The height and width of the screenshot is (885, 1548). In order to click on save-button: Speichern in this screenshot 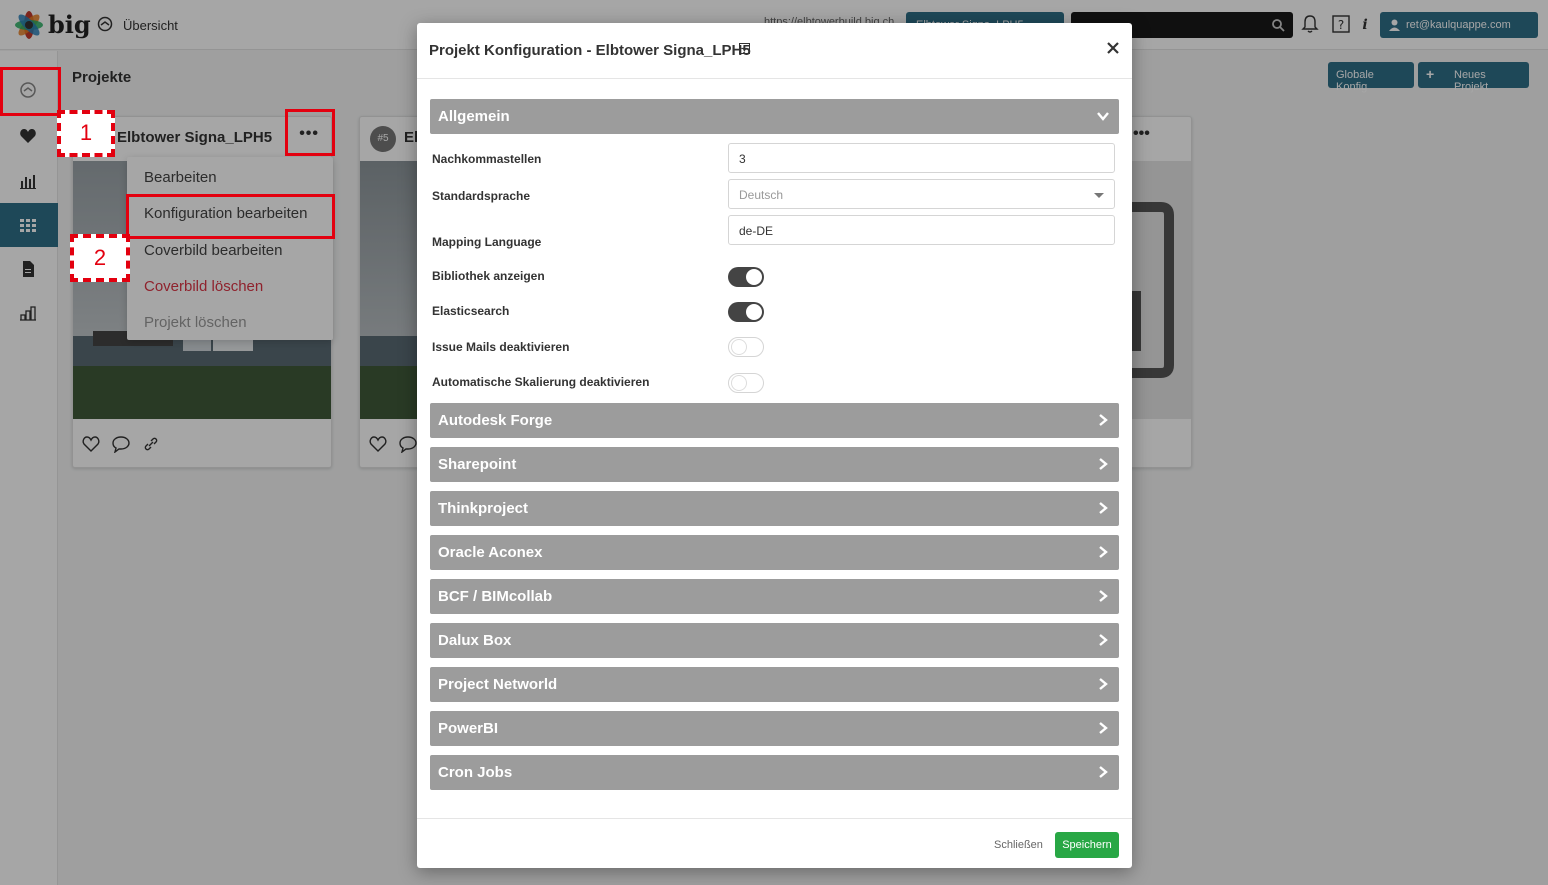, I will do `click(1087, 845)`.